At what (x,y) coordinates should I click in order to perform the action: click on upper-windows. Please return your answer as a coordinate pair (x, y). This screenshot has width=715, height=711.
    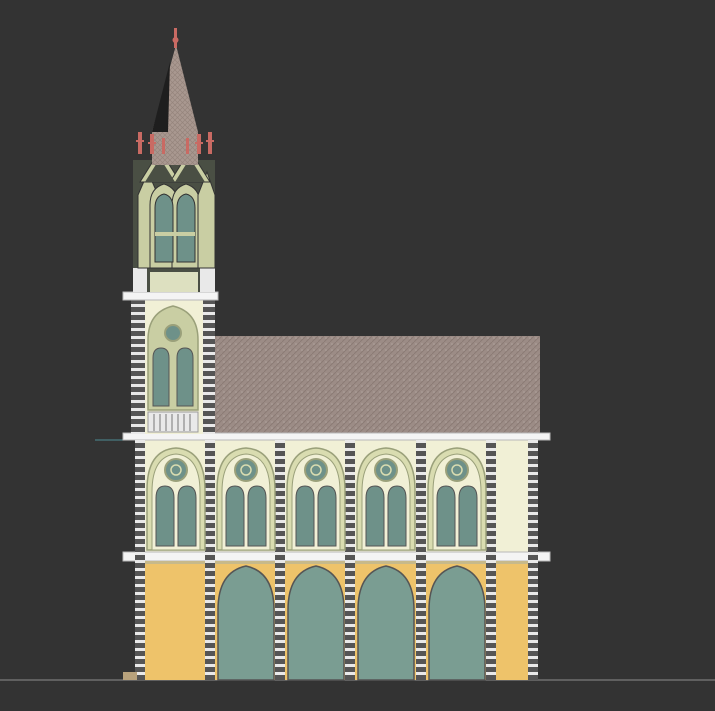
    Looking at the image, I should click on (316, 499).